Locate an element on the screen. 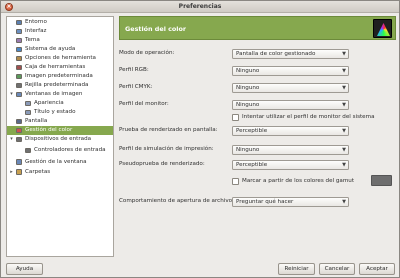 The height and width of the screenshot is (278, 400). interface-icon is located at coordinates (19, 31).